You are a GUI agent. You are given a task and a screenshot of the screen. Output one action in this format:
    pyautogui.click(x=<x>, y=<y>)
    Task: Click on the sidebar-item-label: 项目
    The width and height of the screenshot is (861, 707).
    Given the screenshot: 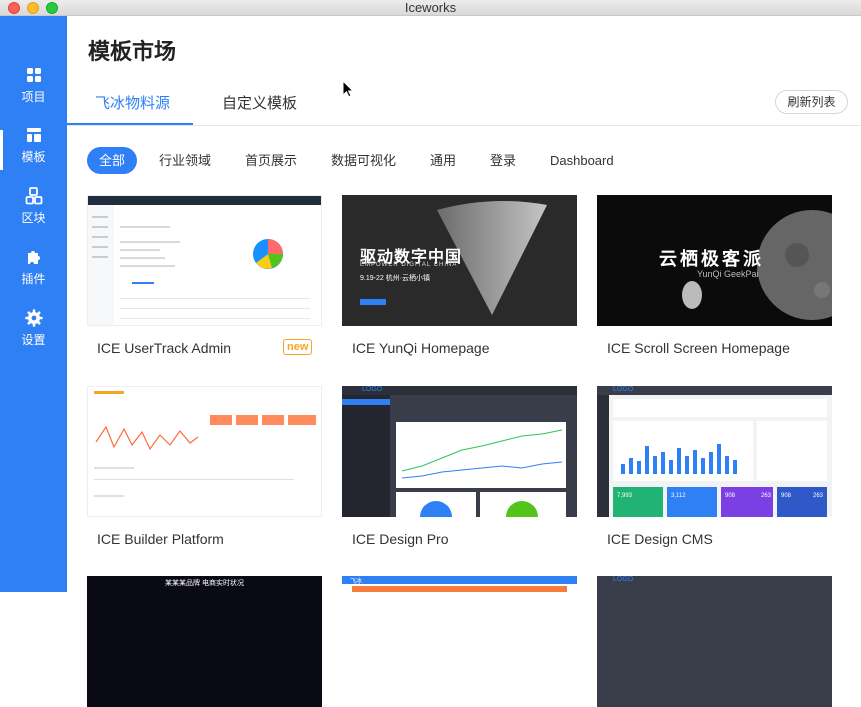 What is the action you would take?
    pyautogui.click(x=33, y=97)
    